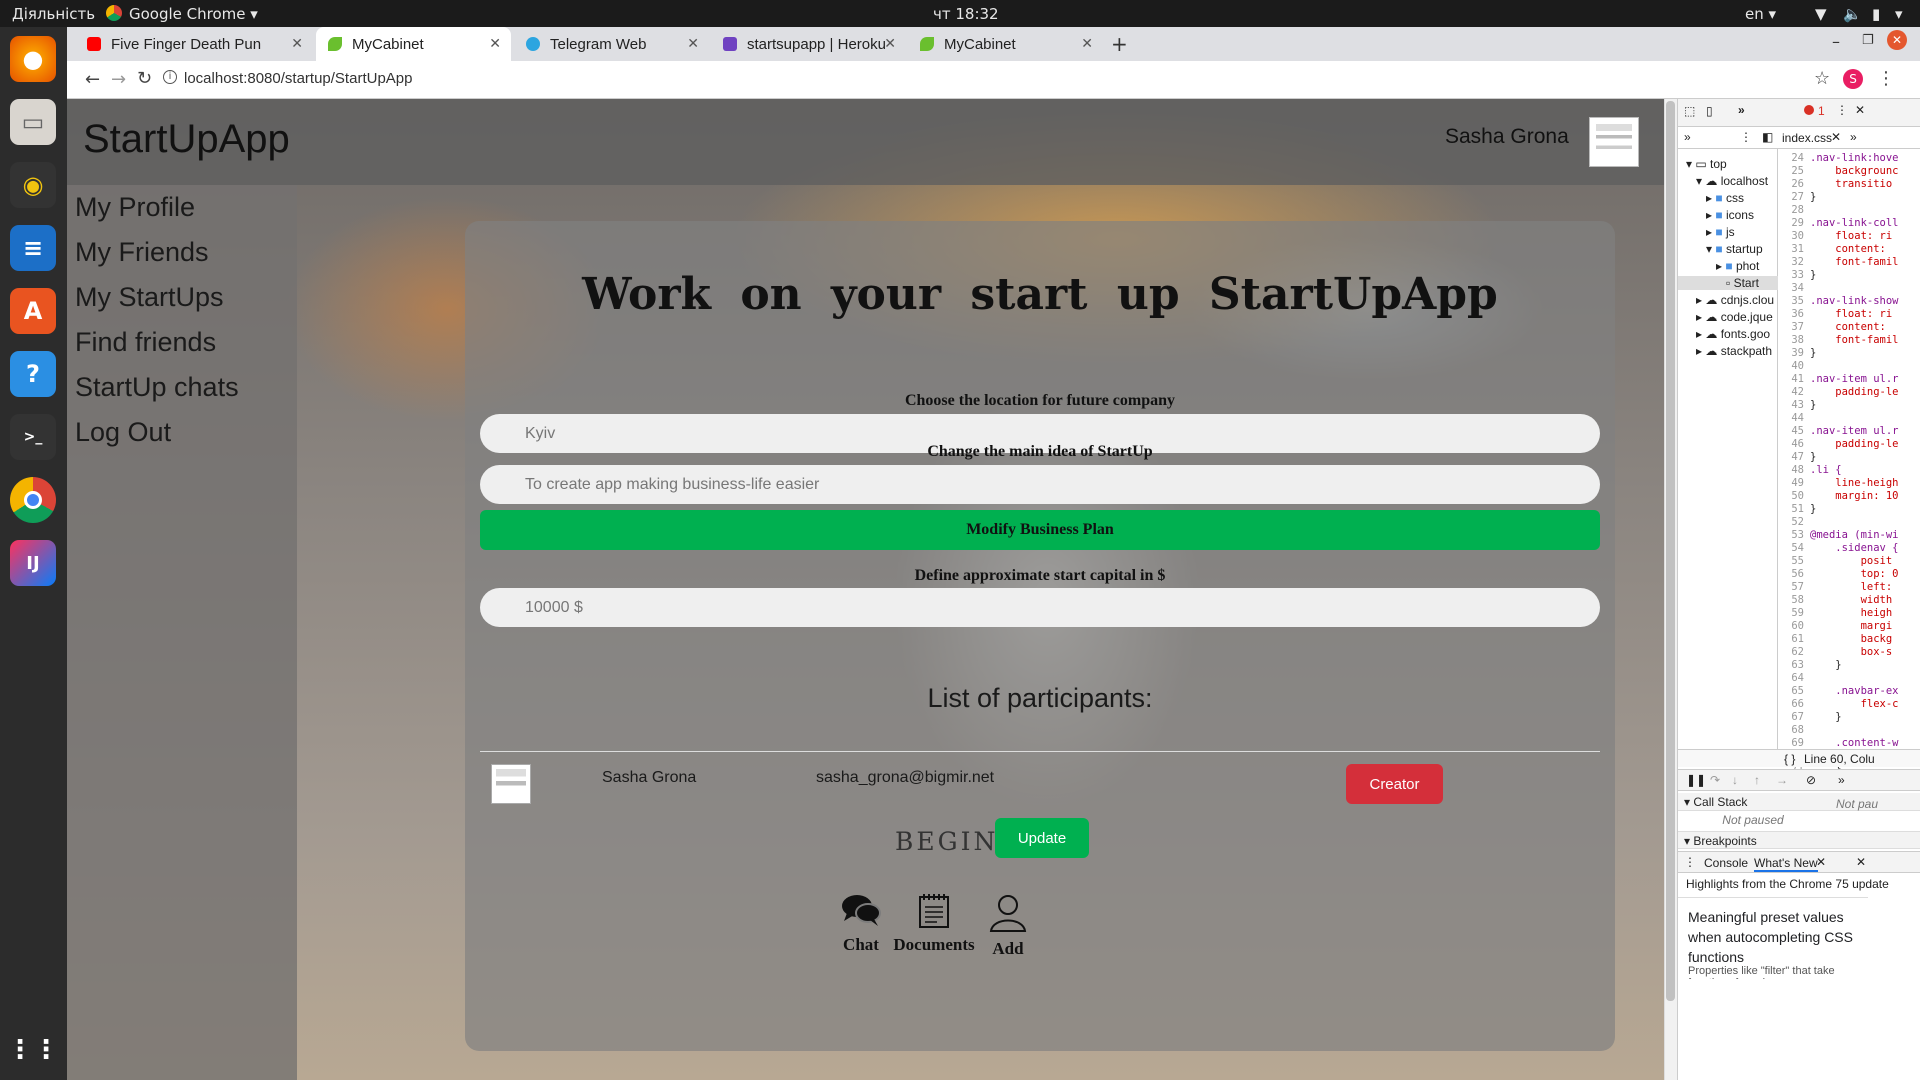 The image size is (1920, 1080). What do you see at coordinates (1614, 142) in the screenshot?
I see `user-avatar` at bounding box center [1614, 142].